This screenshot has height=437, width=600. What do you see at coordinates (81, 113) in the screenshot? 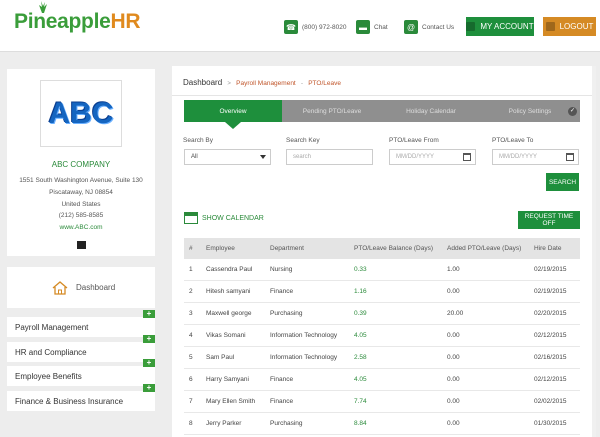
I see `company-logo: ABC` at bounding box center [81, 113].